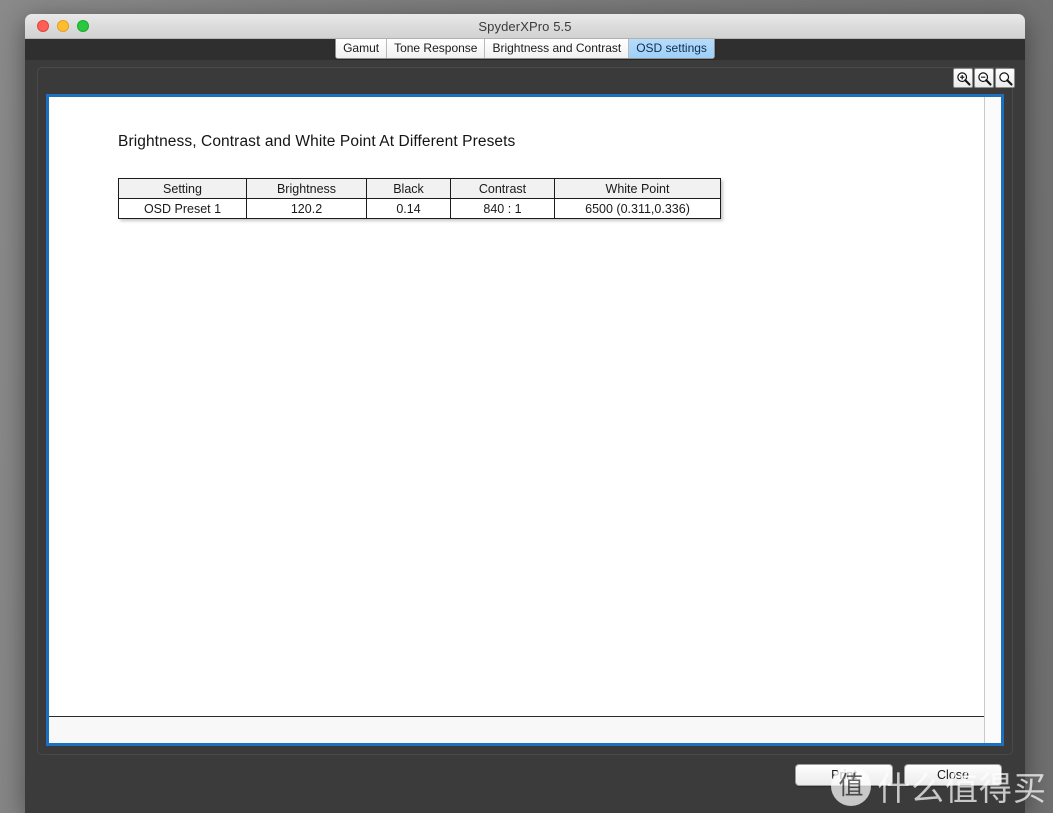  Describe the element at coordinates (83, 26) in the screenshot. I see `maximize-window-button` at that location.